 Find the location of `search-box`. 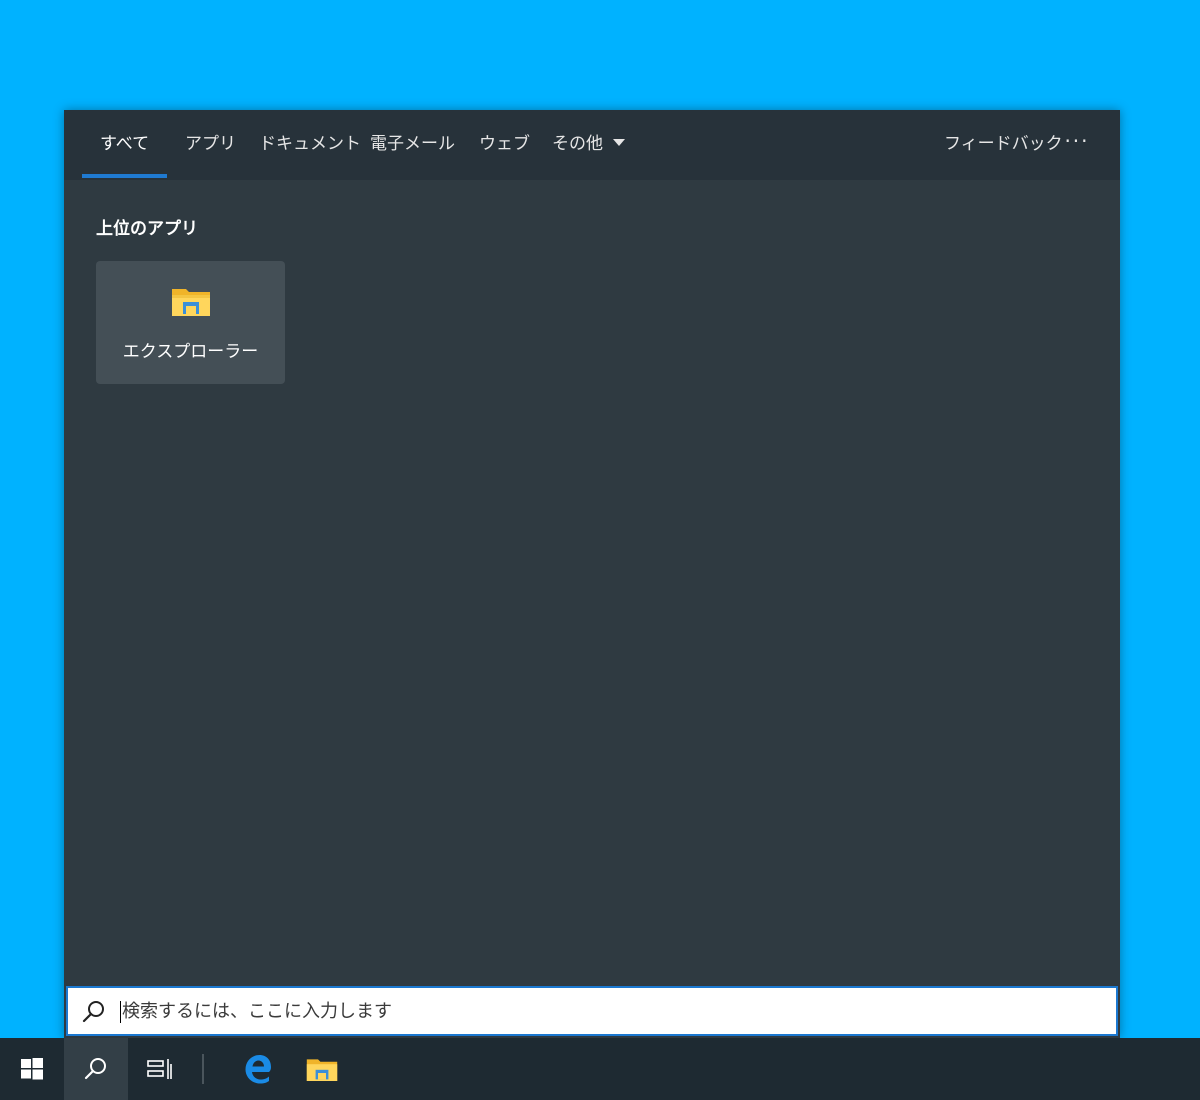

search-box is located at coordinates (592, 1011).